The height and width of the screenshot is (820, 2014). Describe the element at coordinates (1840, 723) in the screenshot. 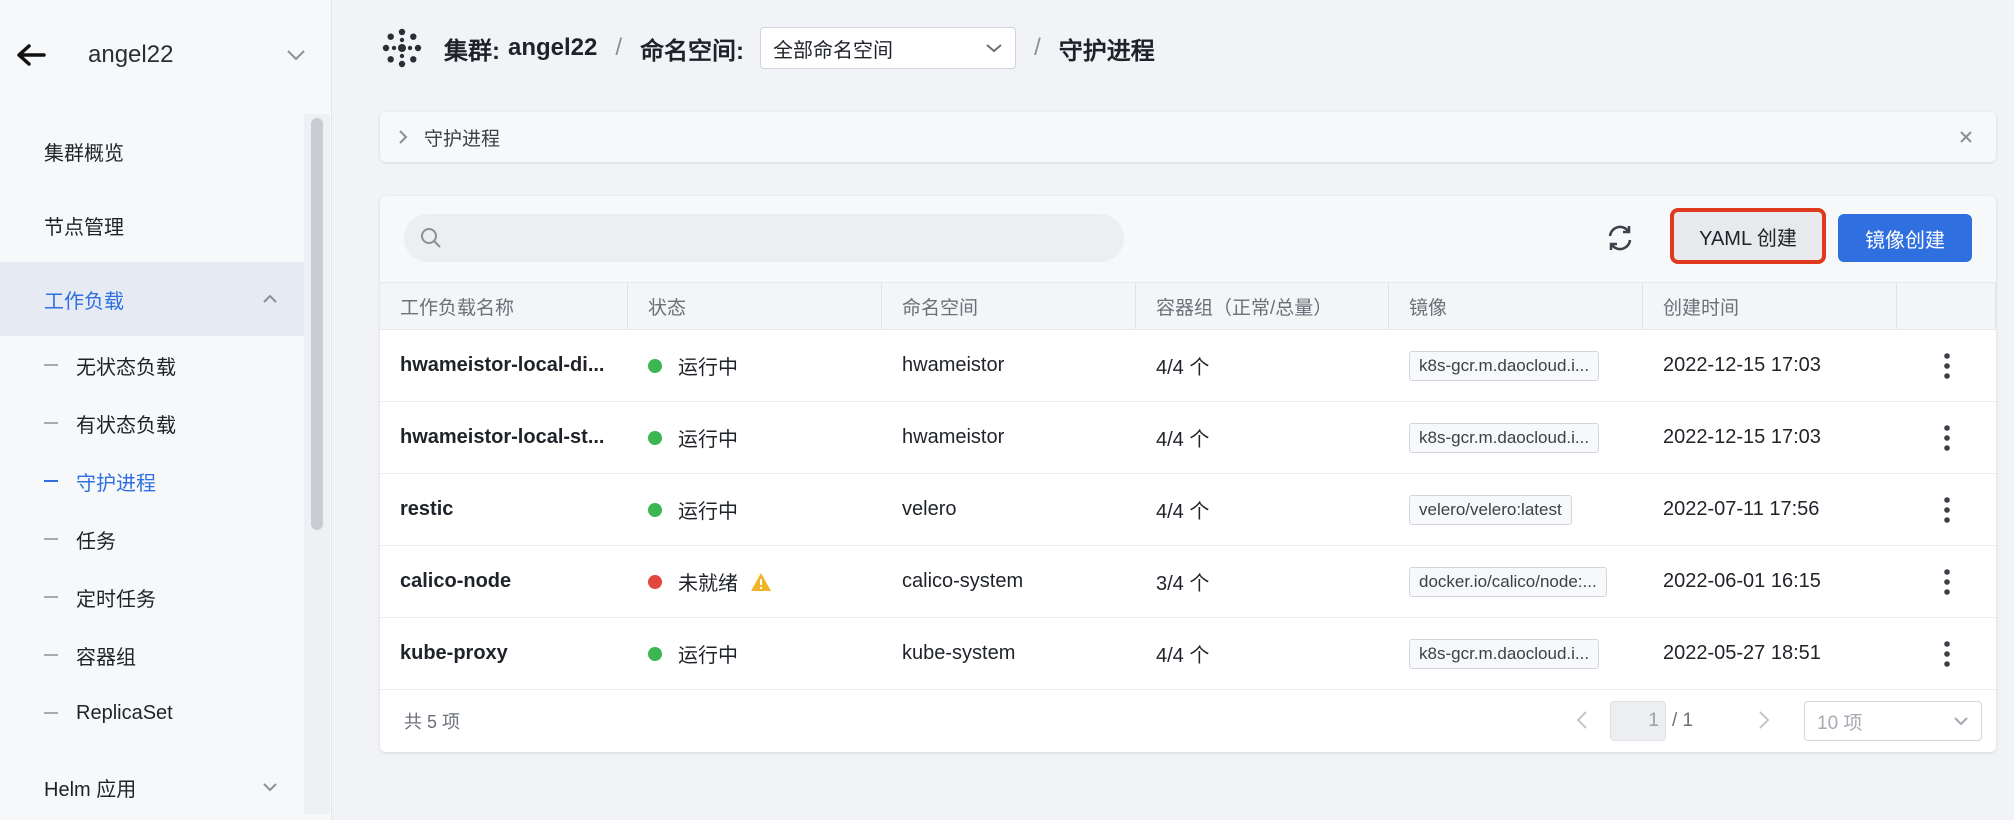

I see `page-size-value: 10 项` at that location.